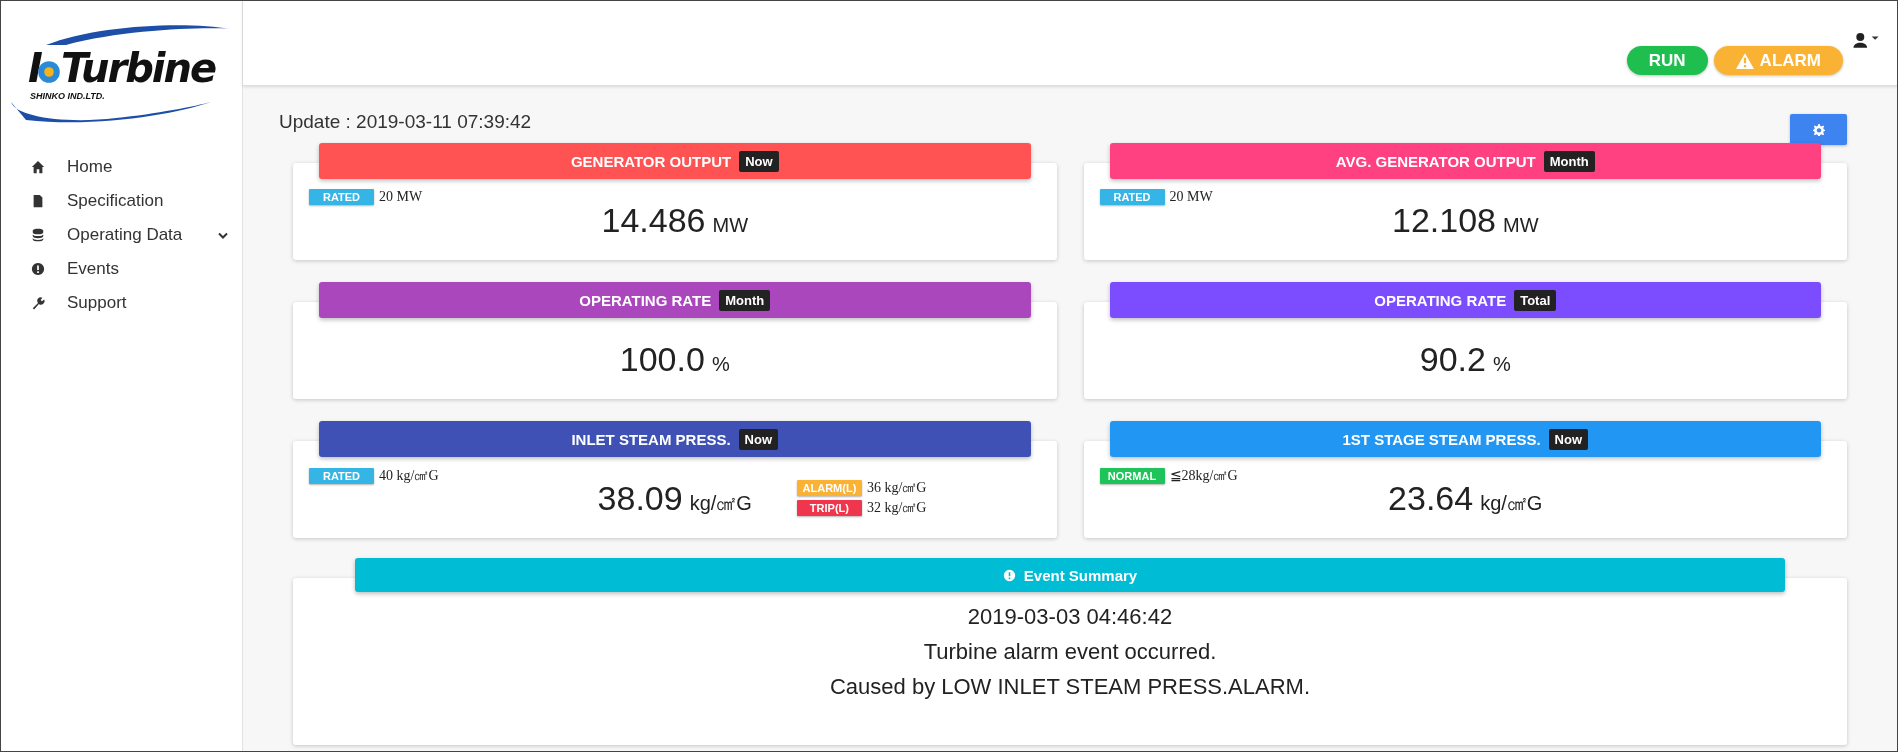 Image resolution: width=1898 pixels, height=752 pixels. I want to click on metric-value: 100.0, so click(662, 359).